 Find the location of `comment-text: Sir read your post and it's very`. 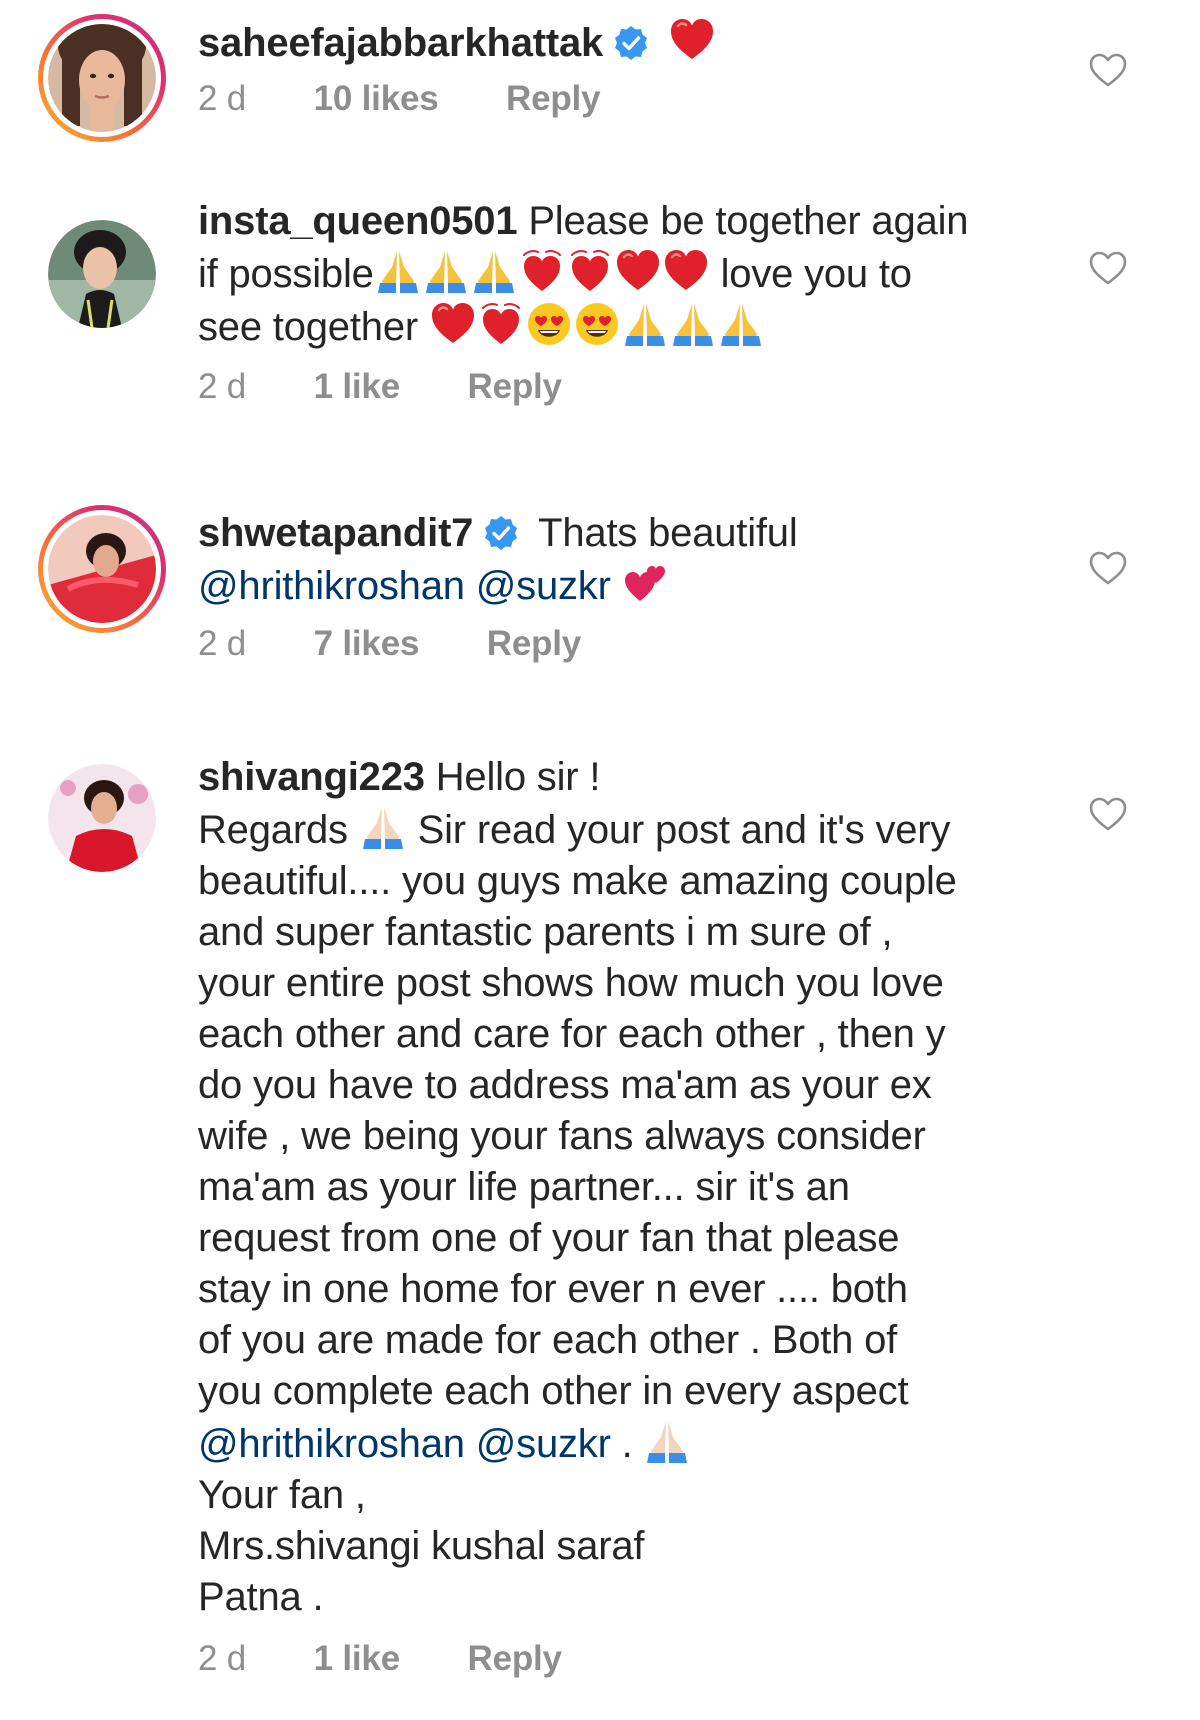

comment-text: Sir read your post and it's very is located at coordinates (684, 830).